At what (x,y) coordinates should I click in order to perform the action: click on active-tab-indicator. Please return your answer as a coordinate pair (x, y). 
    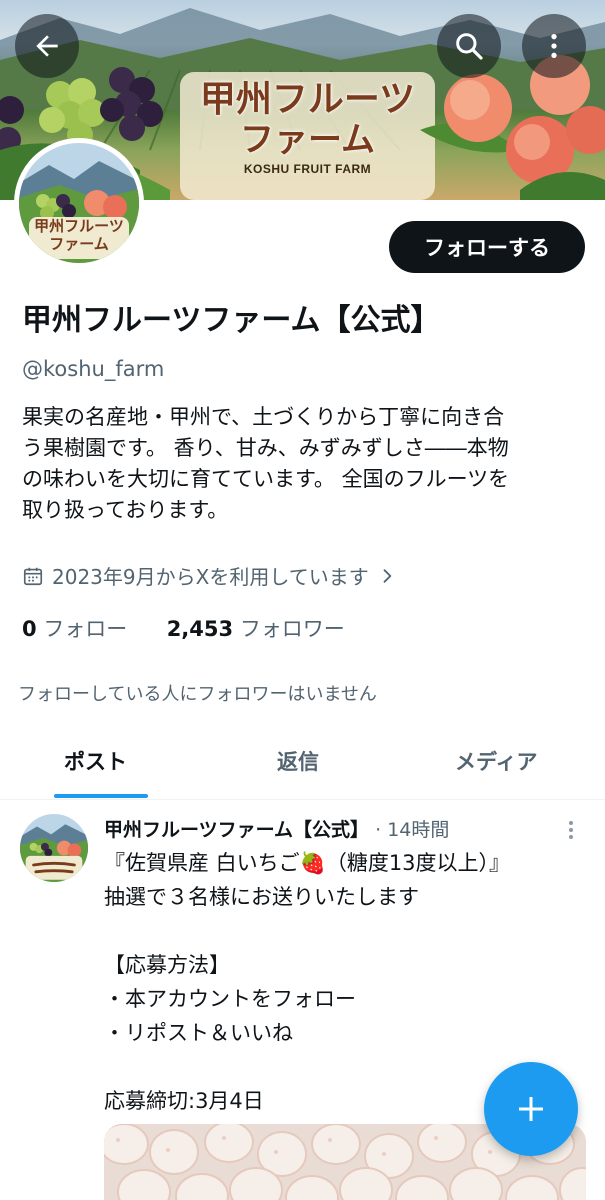
    Looking at the image, I should click on (101, 796).